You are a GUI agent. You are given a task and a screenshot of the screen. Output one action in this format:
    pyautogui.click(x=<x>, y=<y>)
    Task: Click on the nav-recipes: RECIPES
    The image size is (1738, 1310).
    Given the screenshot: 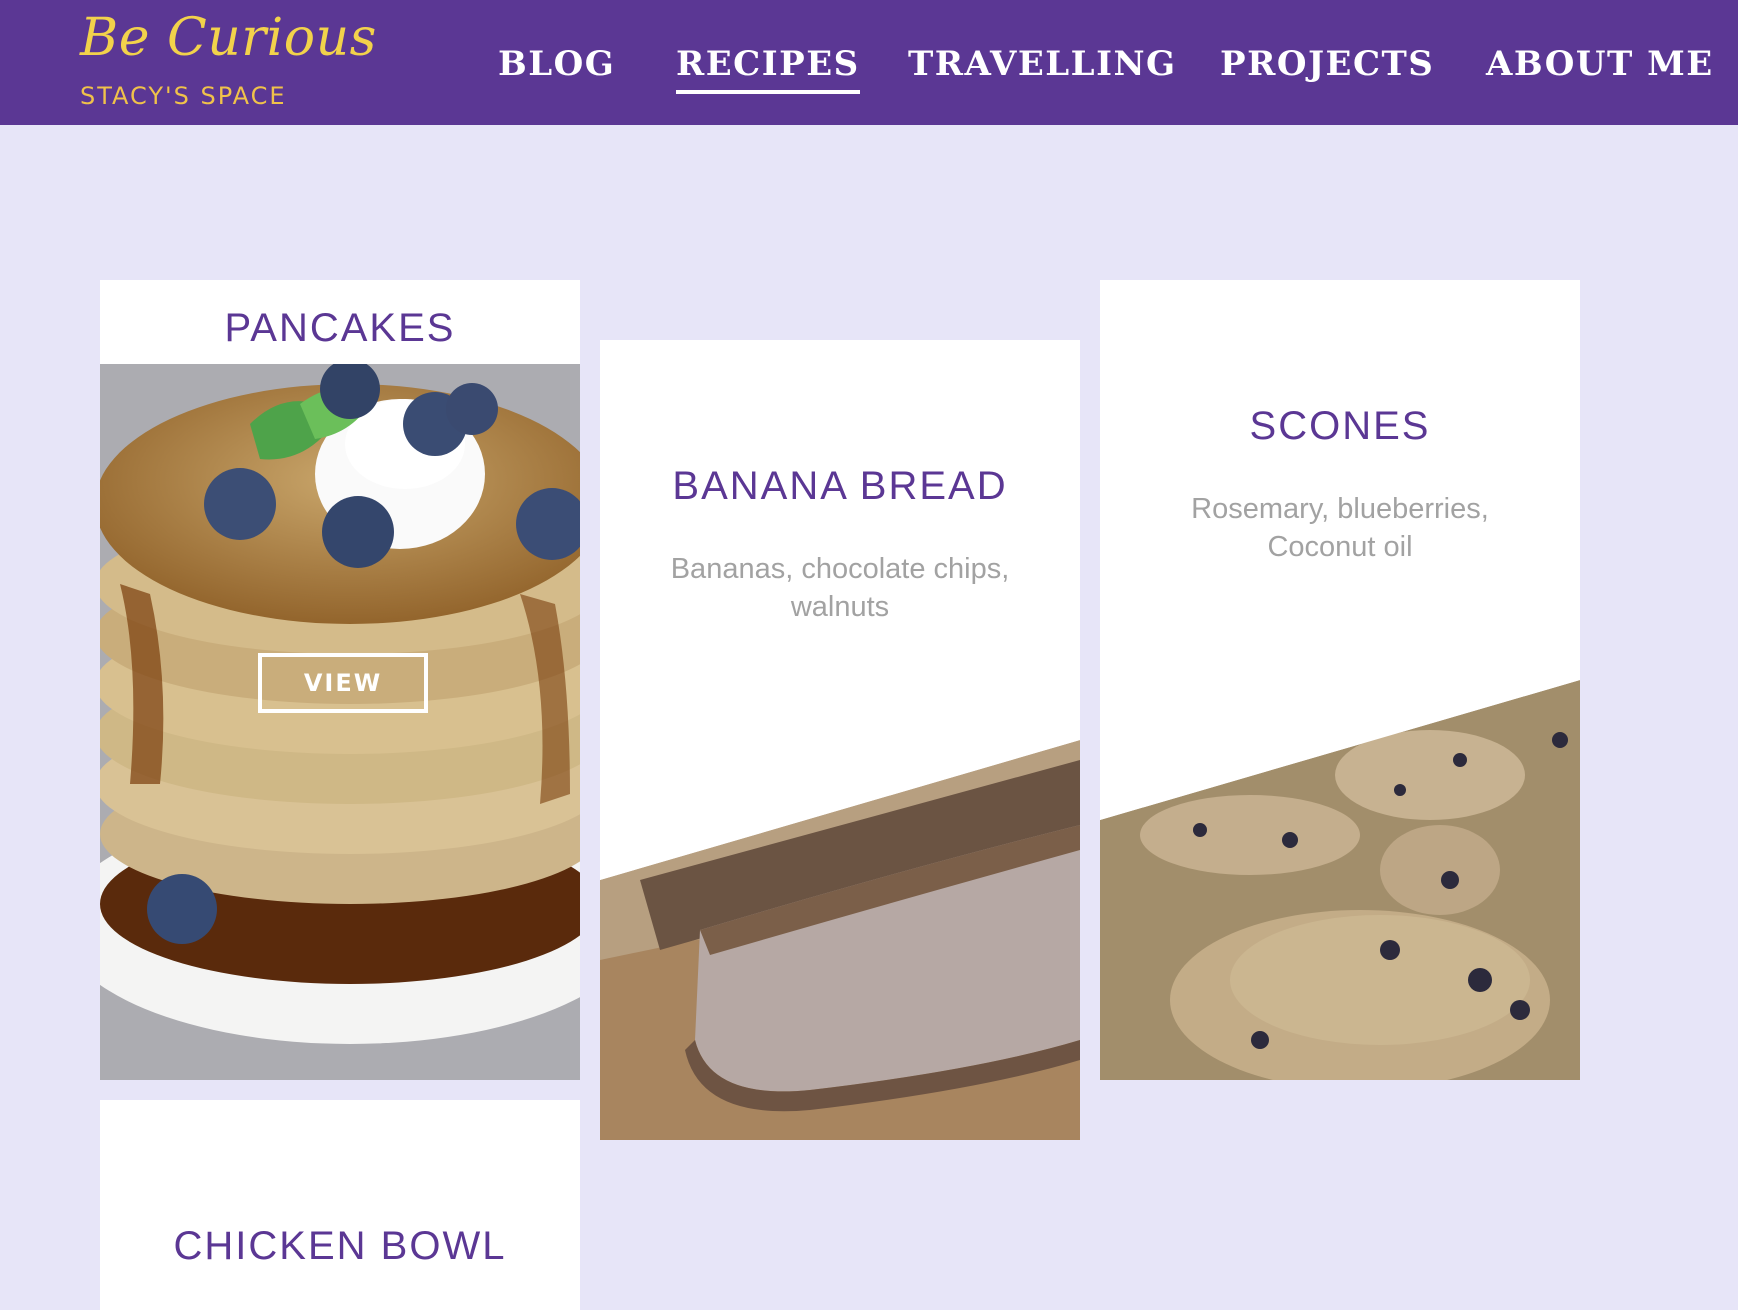 What is the action you would take?
    pyautogui.click(x=768, y=69)
    